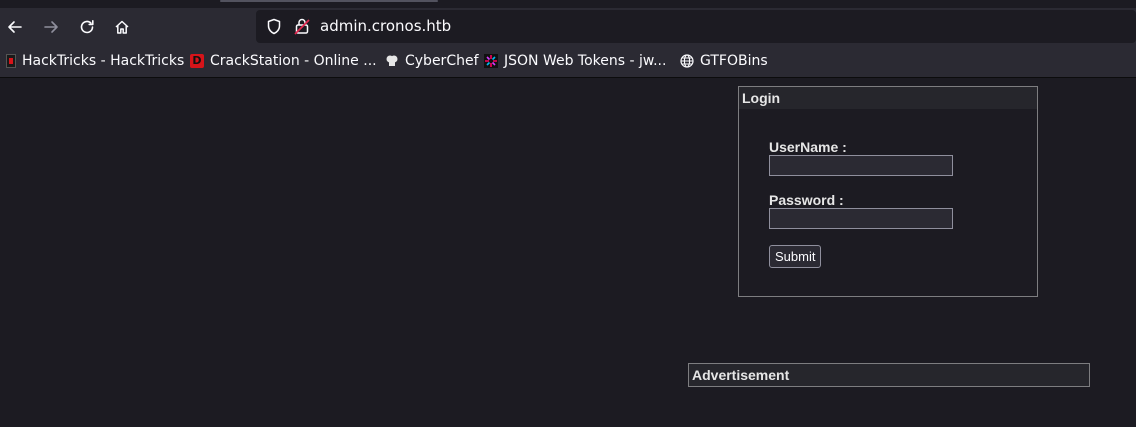  Describe the element at coordinates (491, 61) in the screenshot. I see `jwt-icon` at that location.